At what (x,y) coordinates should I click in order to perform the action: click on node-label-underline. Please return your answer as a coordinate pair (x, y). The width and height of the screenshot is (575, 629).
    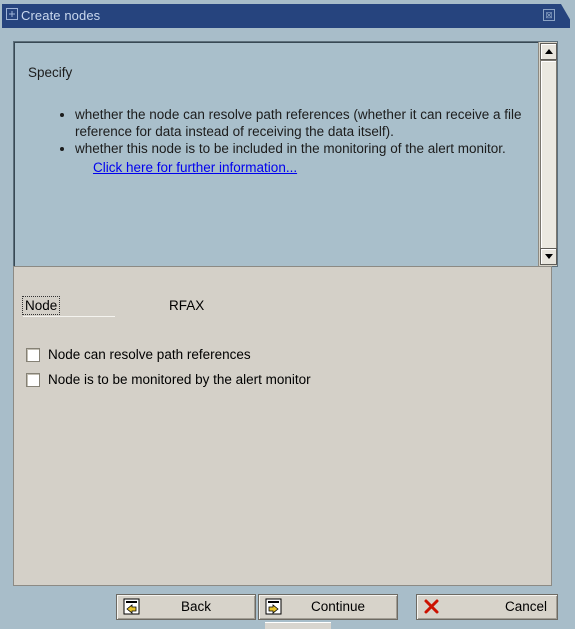
    Looking at the image, I should click on (69, 316).